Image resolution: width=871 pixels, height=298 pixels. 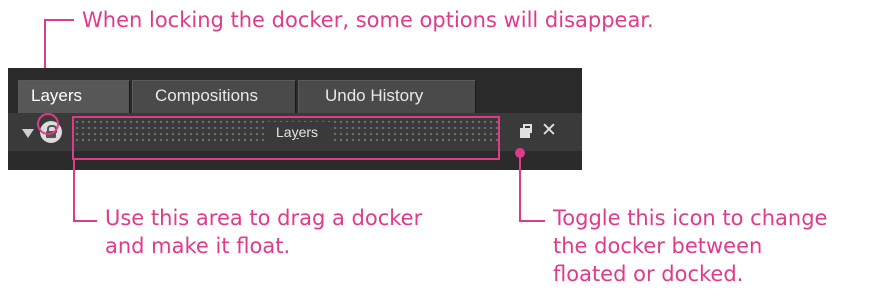 I want to click on float-icon-front, so click(x=525, y=133).